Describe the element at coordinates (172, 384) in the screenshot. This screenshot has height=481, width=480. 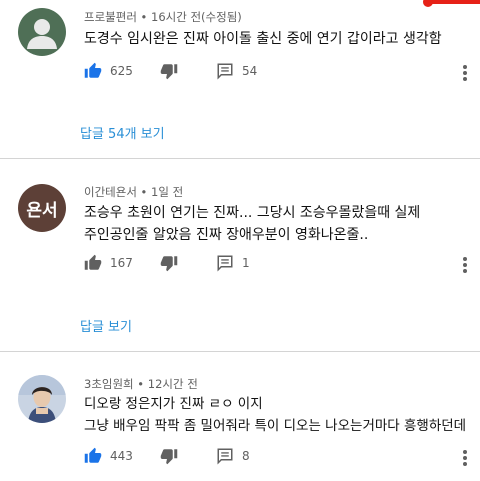
I see `comment-time: 12시간 전` at that location.